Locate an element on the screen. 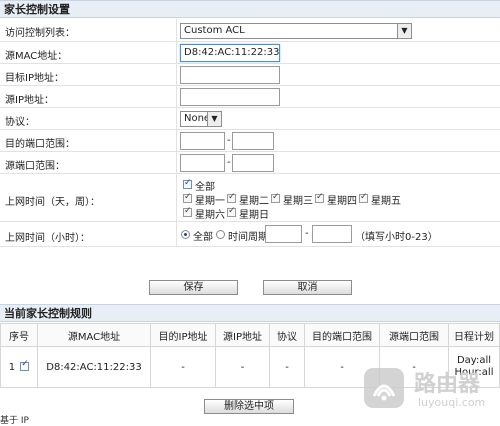 The height and width of the screenshot is (426, 500). week-schedule-label: 上网时间（天，周）： is located at coordinates (52, 202).